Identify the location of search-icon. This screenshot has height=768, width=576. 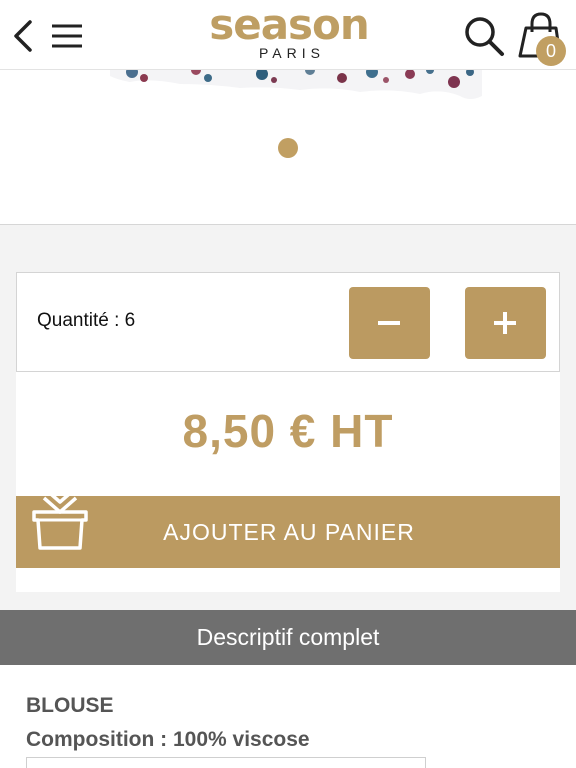
(484, 36).